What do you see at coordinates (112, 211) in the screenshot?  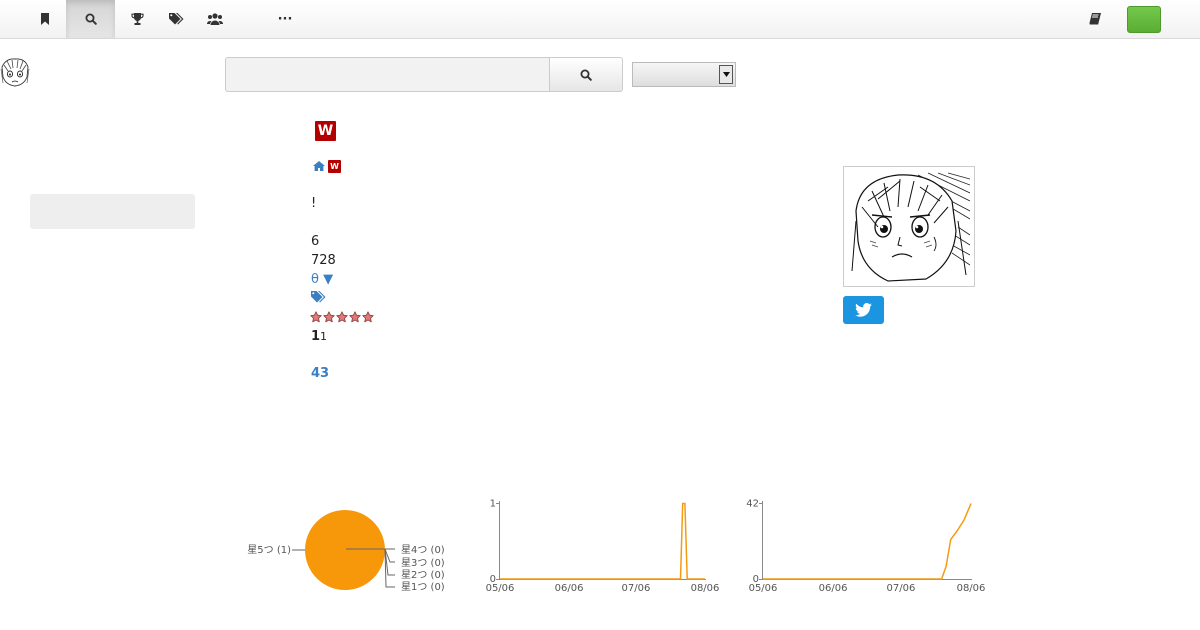 I see `sidebar-panel` at bounding box center [112, 211].